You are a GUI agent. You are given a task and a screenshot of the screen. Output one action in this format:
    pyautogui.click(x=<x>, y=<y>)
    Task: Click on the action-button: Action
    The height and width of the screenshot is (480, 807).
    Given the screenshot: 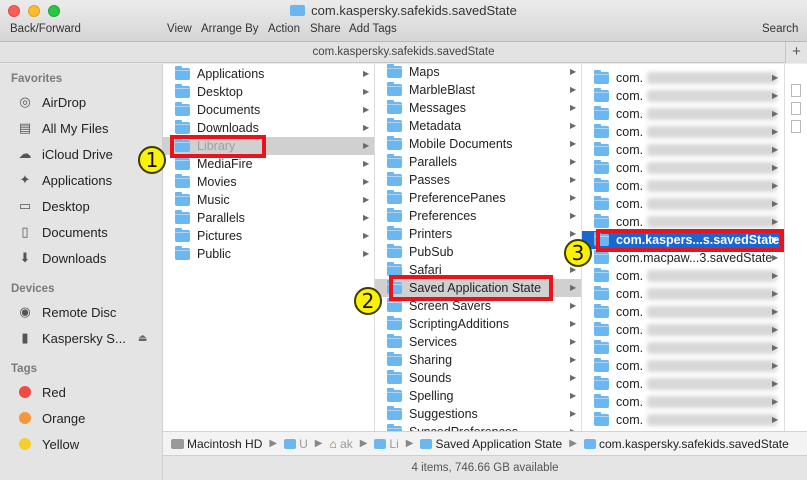 What is the action you would take?
    pyautogui.click(x=284, y=29)
    